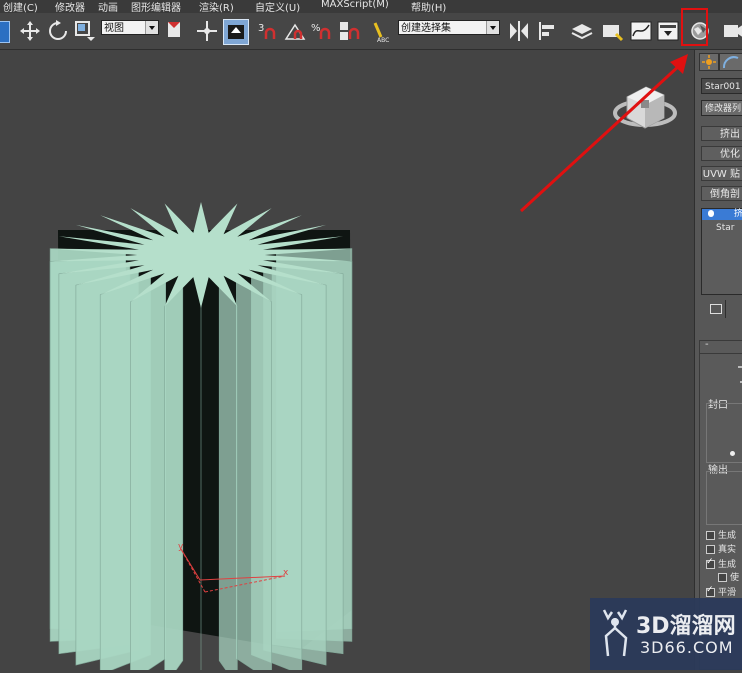 The width and height of the screenshot is (742, 673). I want to click on watermark: 3D溜溜网 3D66.COM, so click(666, 634).